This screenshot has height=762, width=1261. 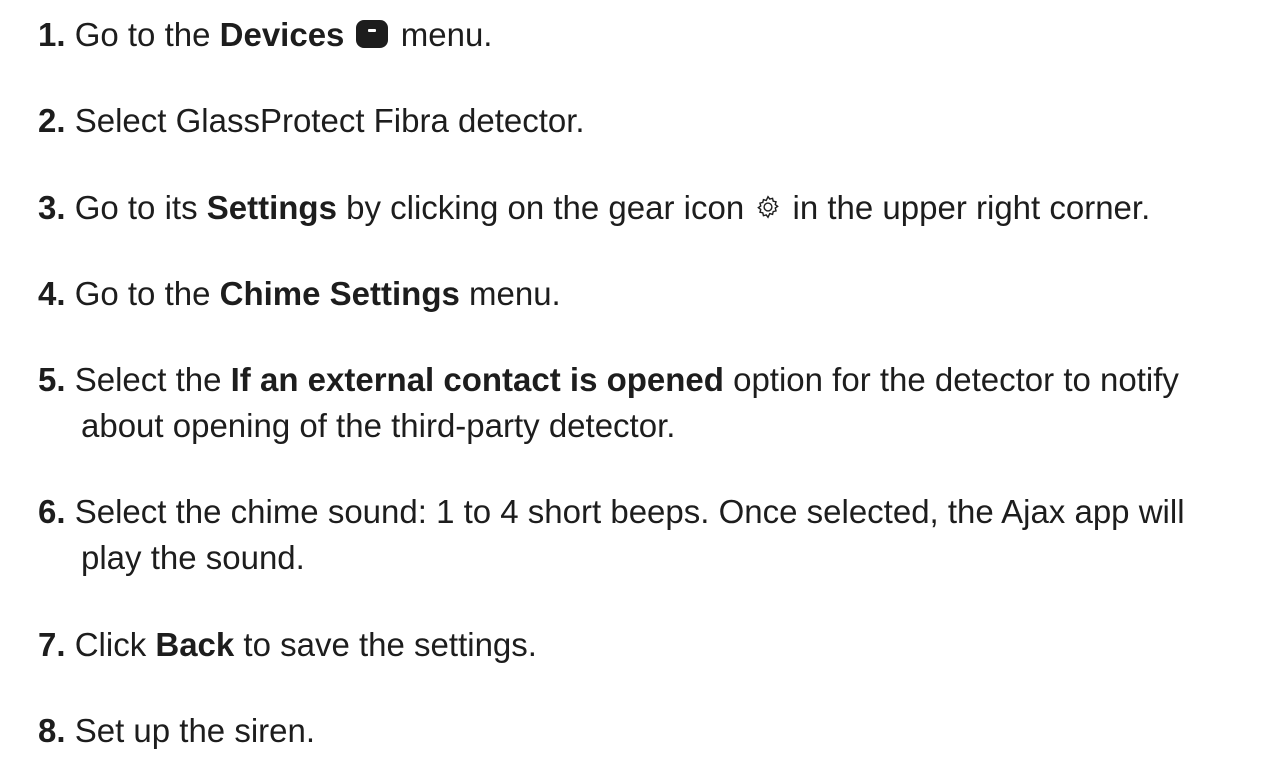 What do you see at coordinates (967, 207) in the screenshot?
I see `step-text: in the upper right corner.` at bounding box center [967, 207].